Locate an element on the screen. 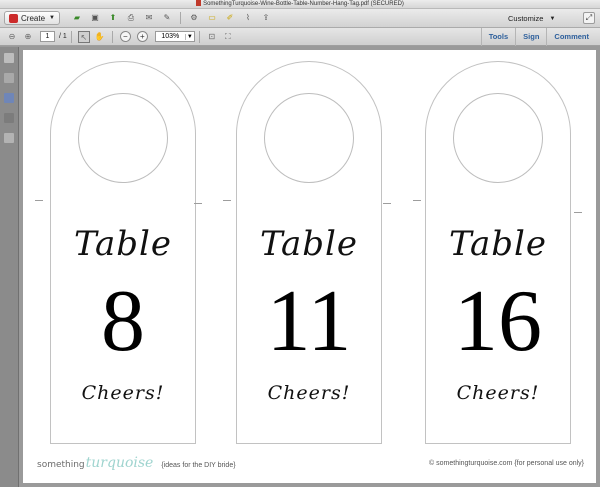 The image size is (600, 487). pdf-file-icon is located at coordinates (199, 3).